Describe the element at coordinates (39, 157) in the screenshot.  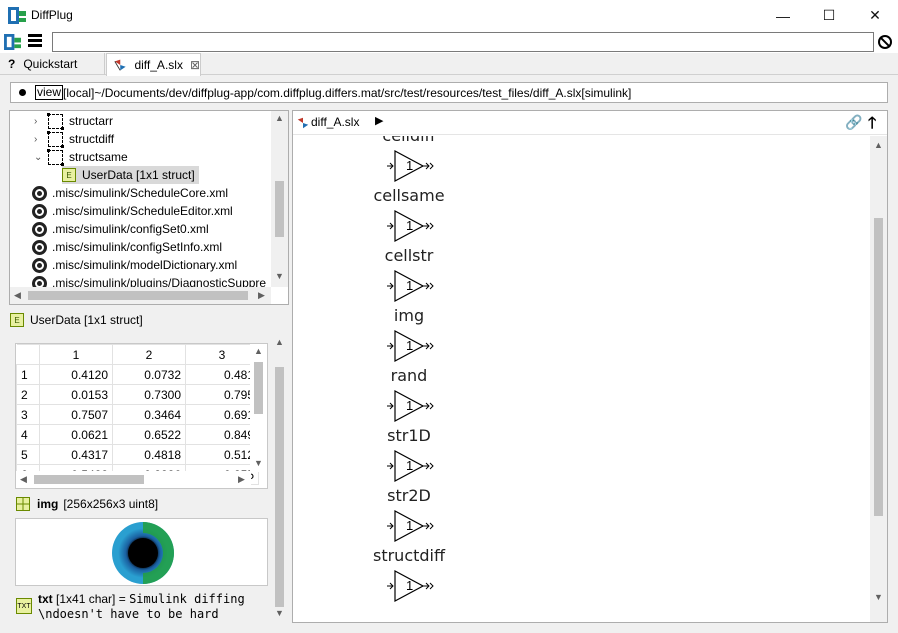
I see `chevron-down-icon: ⌄` at that location.